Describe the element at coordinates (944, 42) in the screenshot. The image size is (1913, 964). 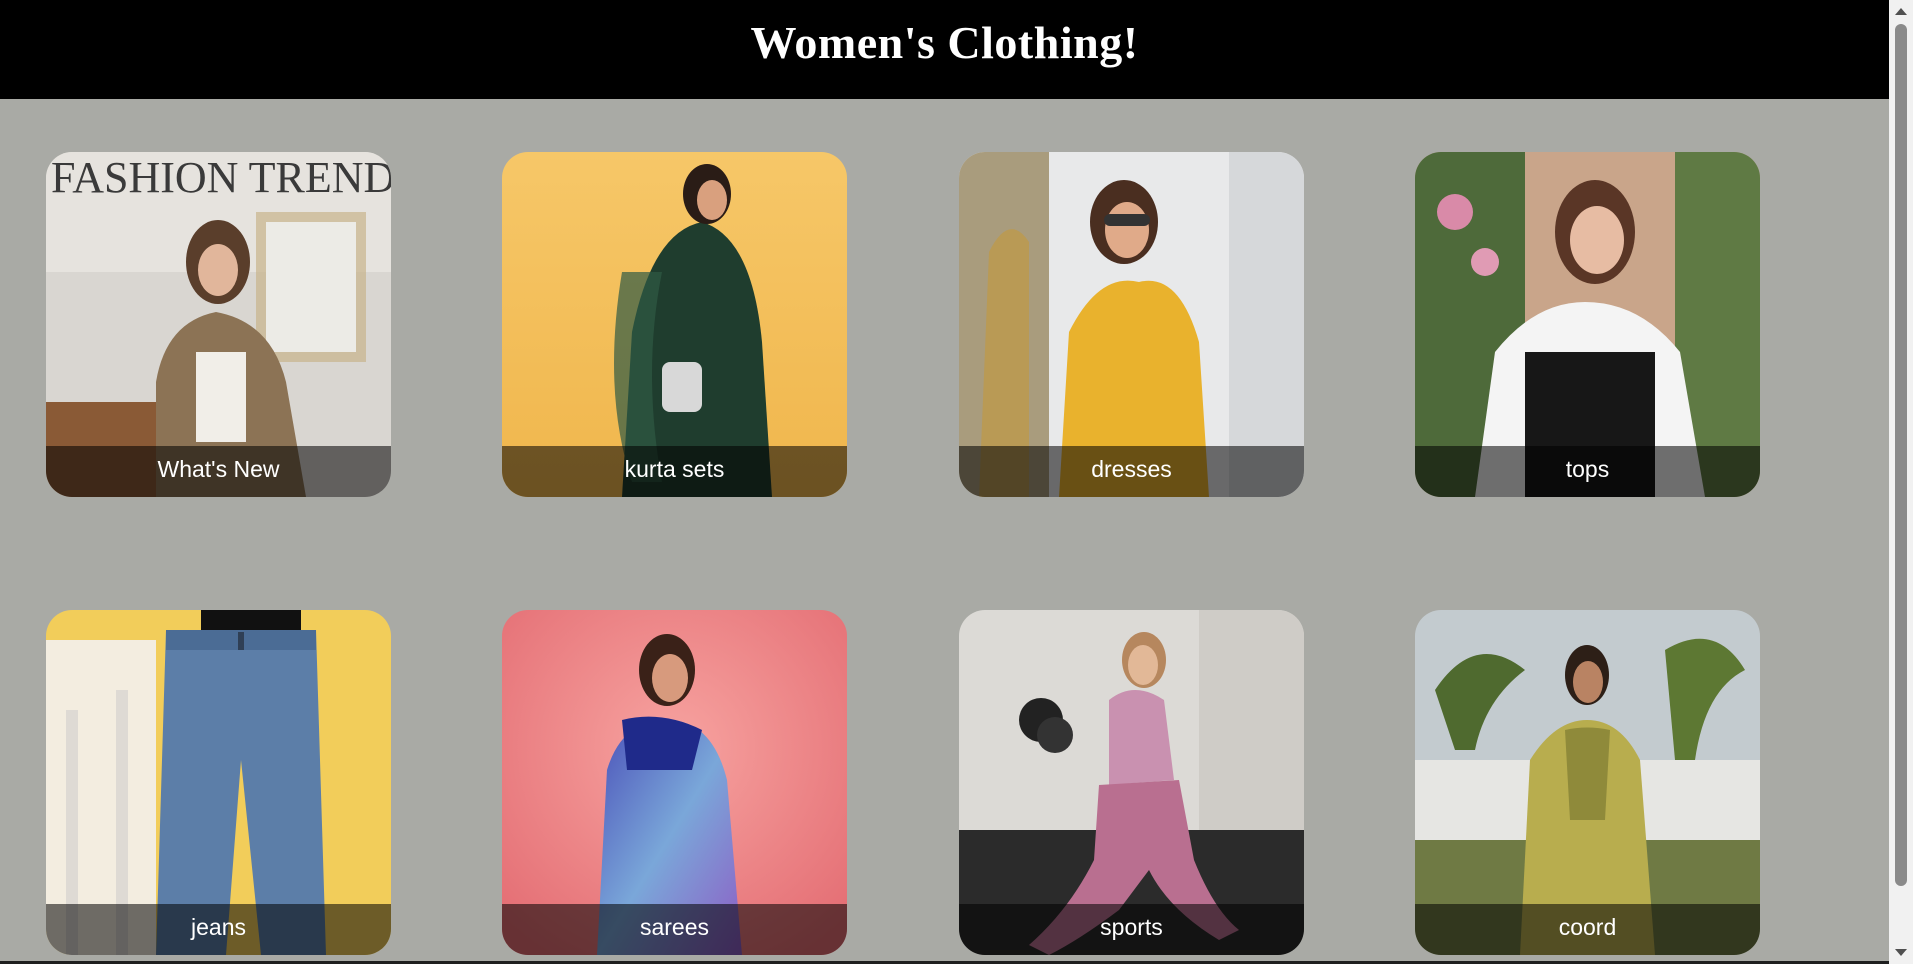
I see `page-title: Women's Clothing!` at that location.